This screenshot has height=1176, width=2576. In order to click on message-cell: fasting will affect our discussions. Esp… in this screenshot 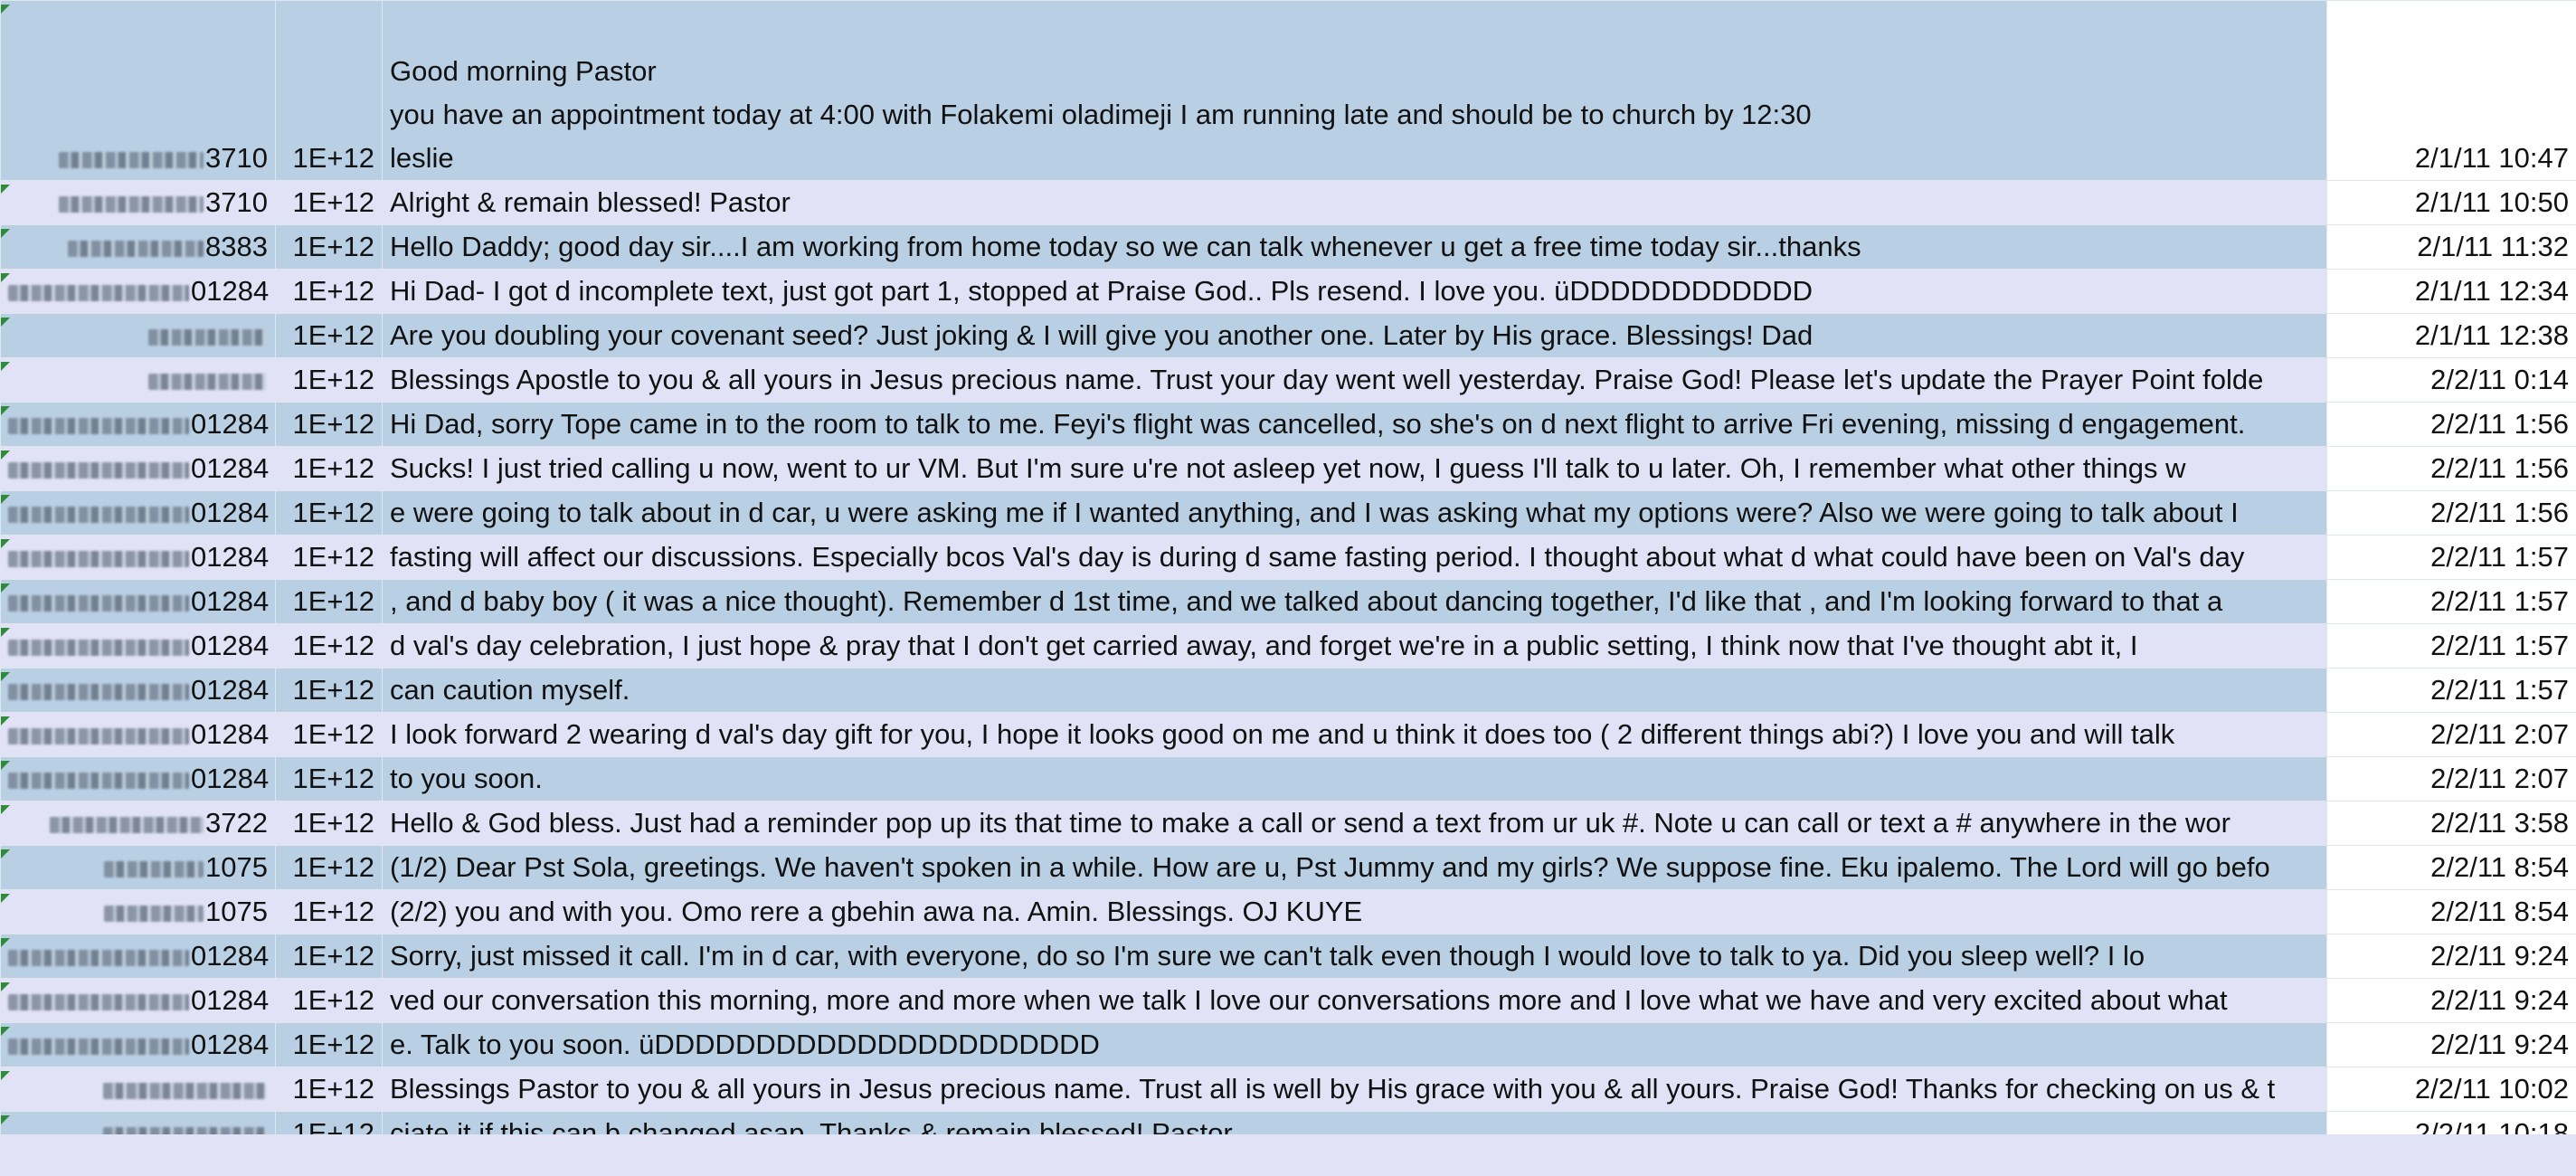, I will do `click(1355, 557)`.